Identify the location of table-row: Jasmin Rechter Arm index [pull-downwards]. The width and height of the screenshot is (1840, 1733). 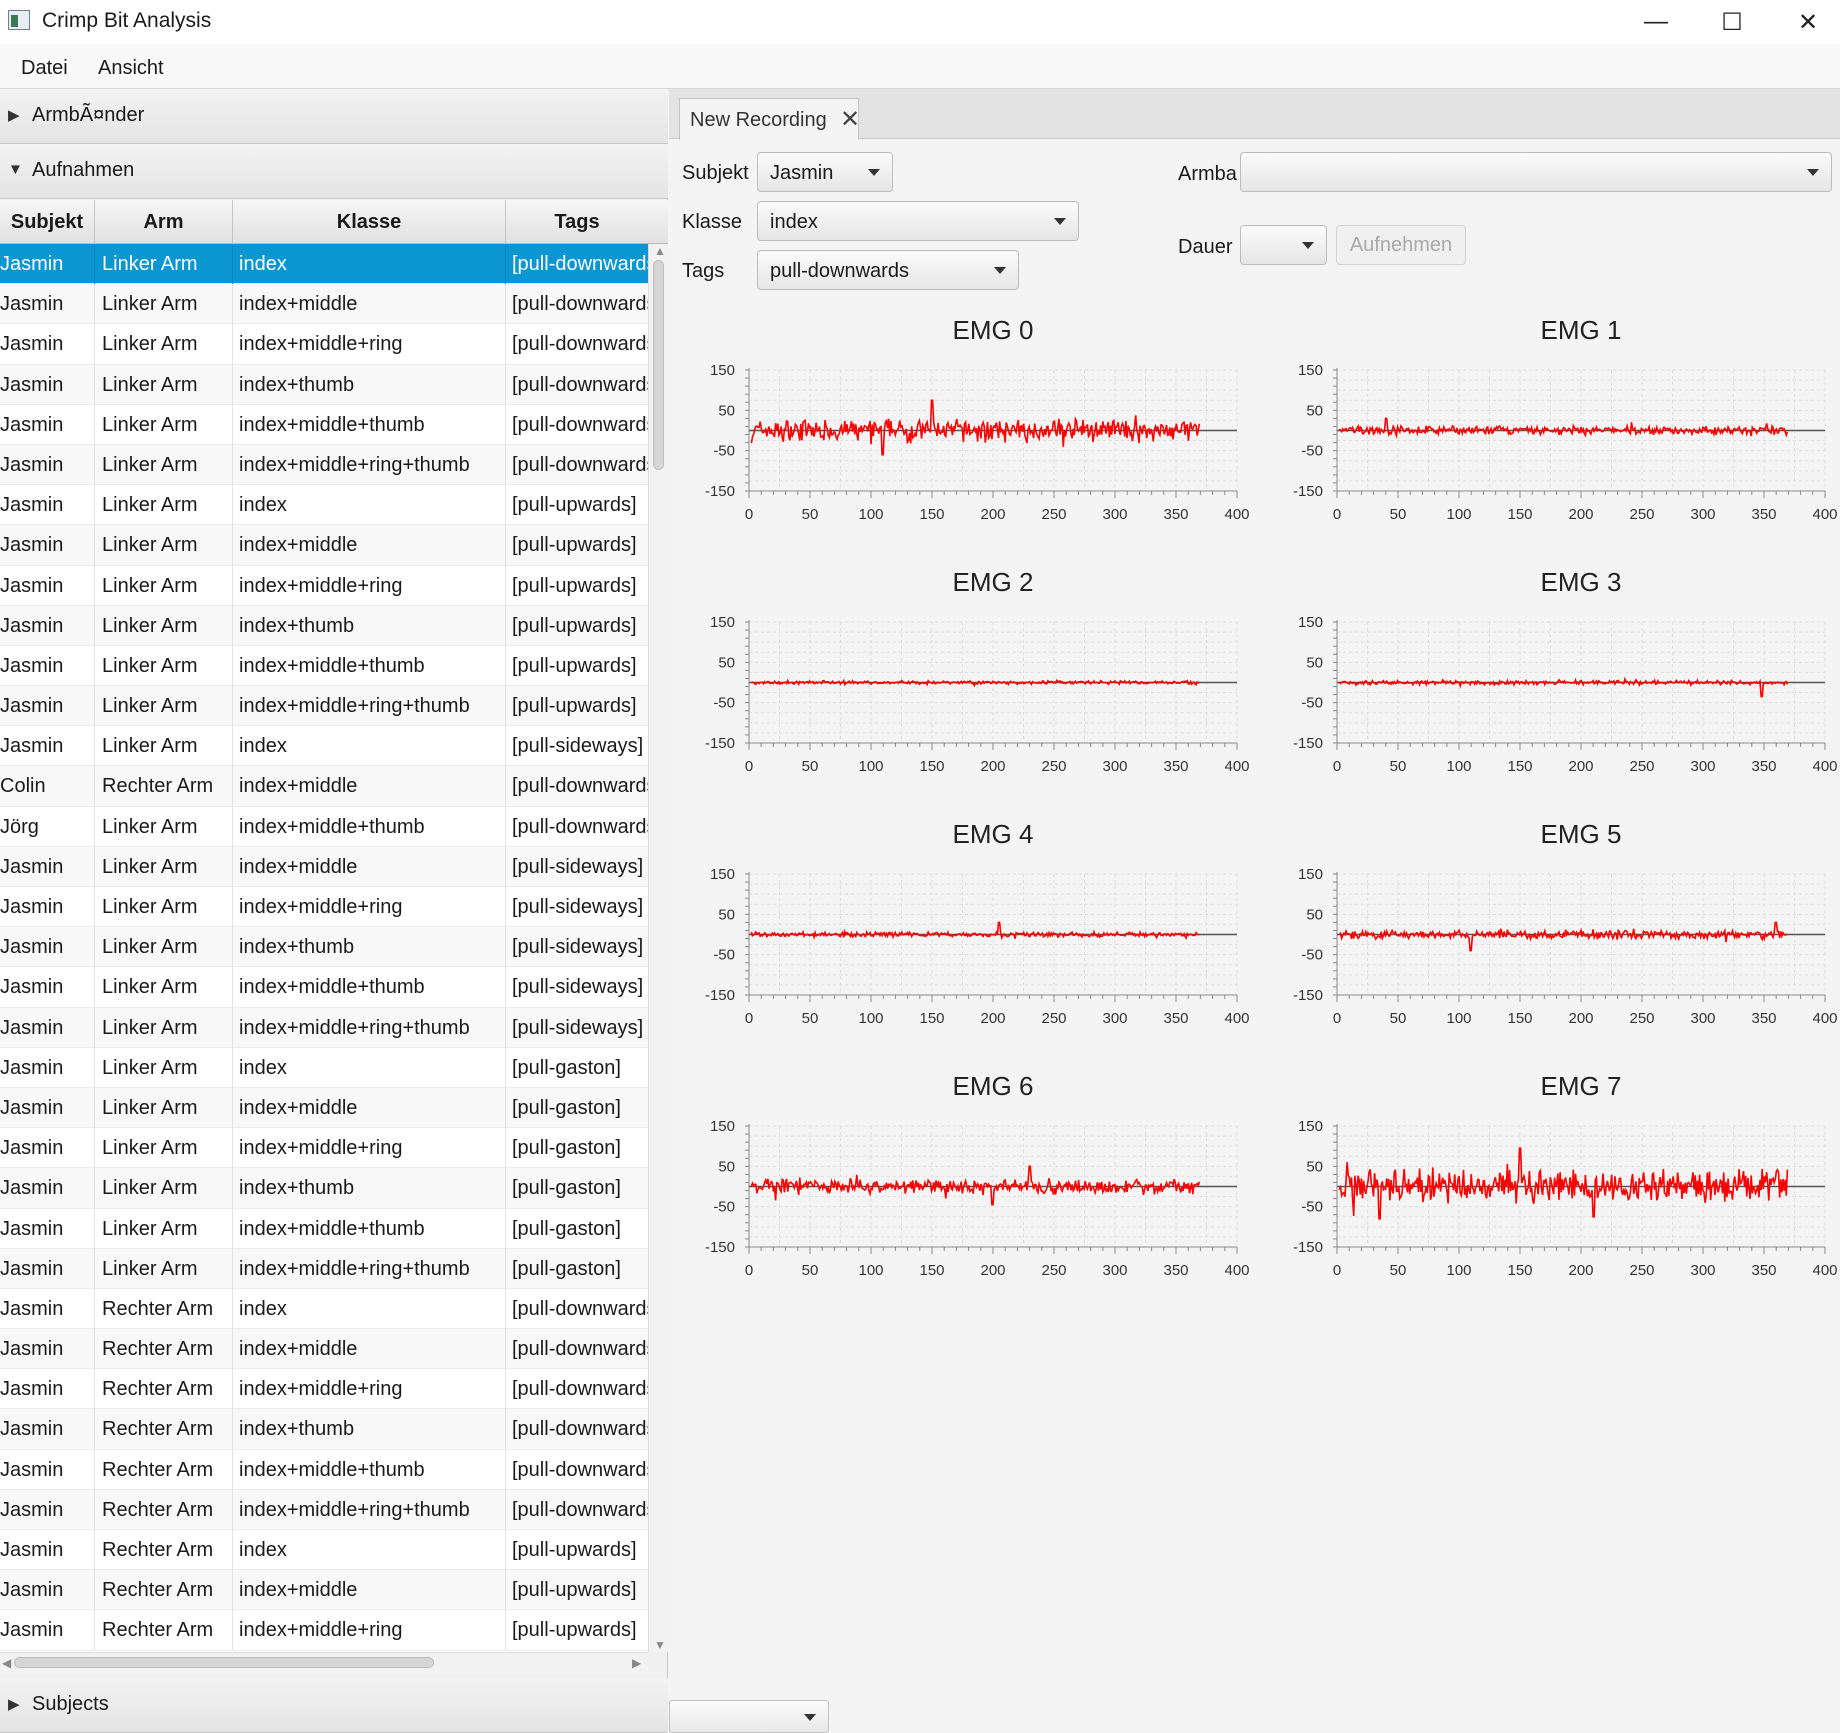
(324, 1309).